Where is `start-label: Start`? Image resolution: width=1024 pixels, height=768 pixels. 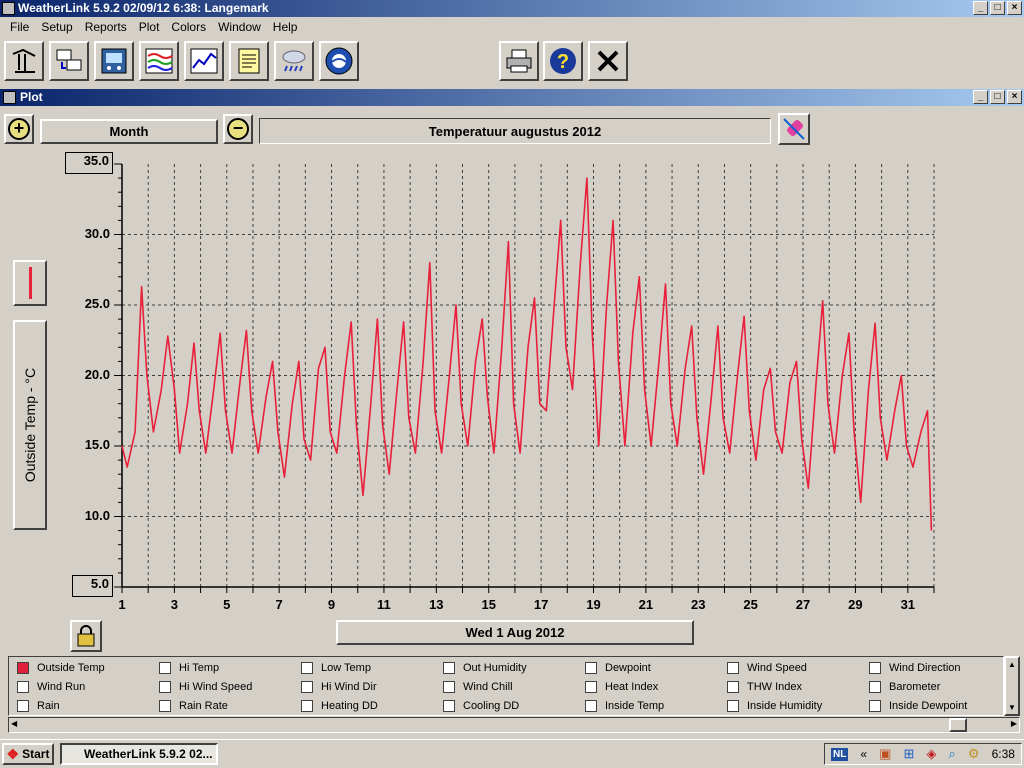
start-label: Start is located at coordinates (36, 754).